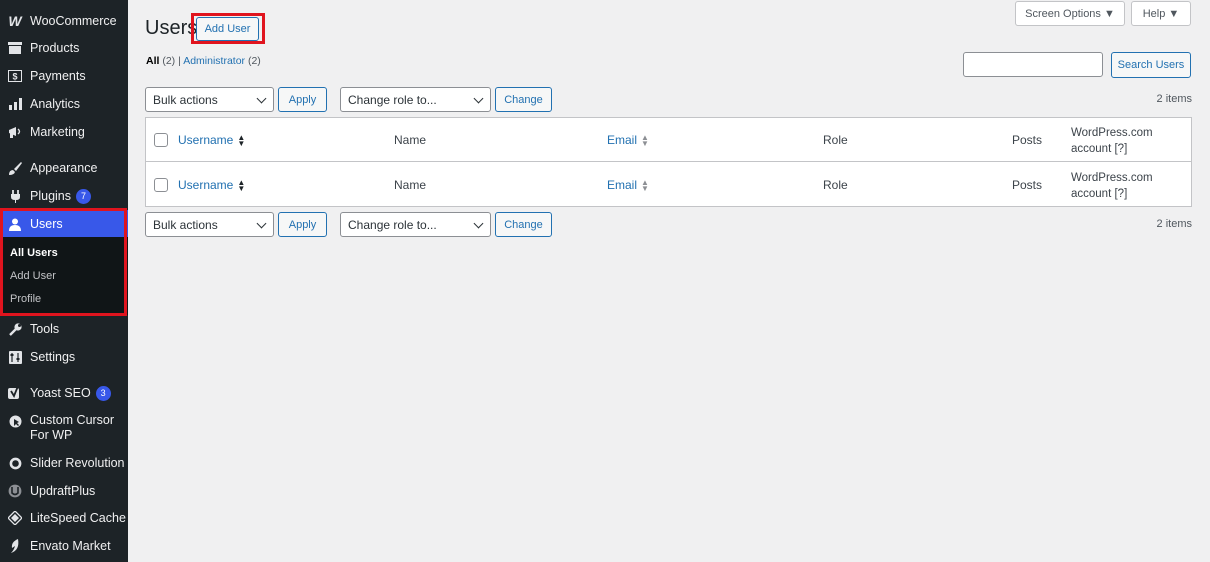  Describe the element at coordinates (64, 518) in the screenshot. I see `sidebar-item-litespeed-cache: LiteSpeed Cache` at that location.